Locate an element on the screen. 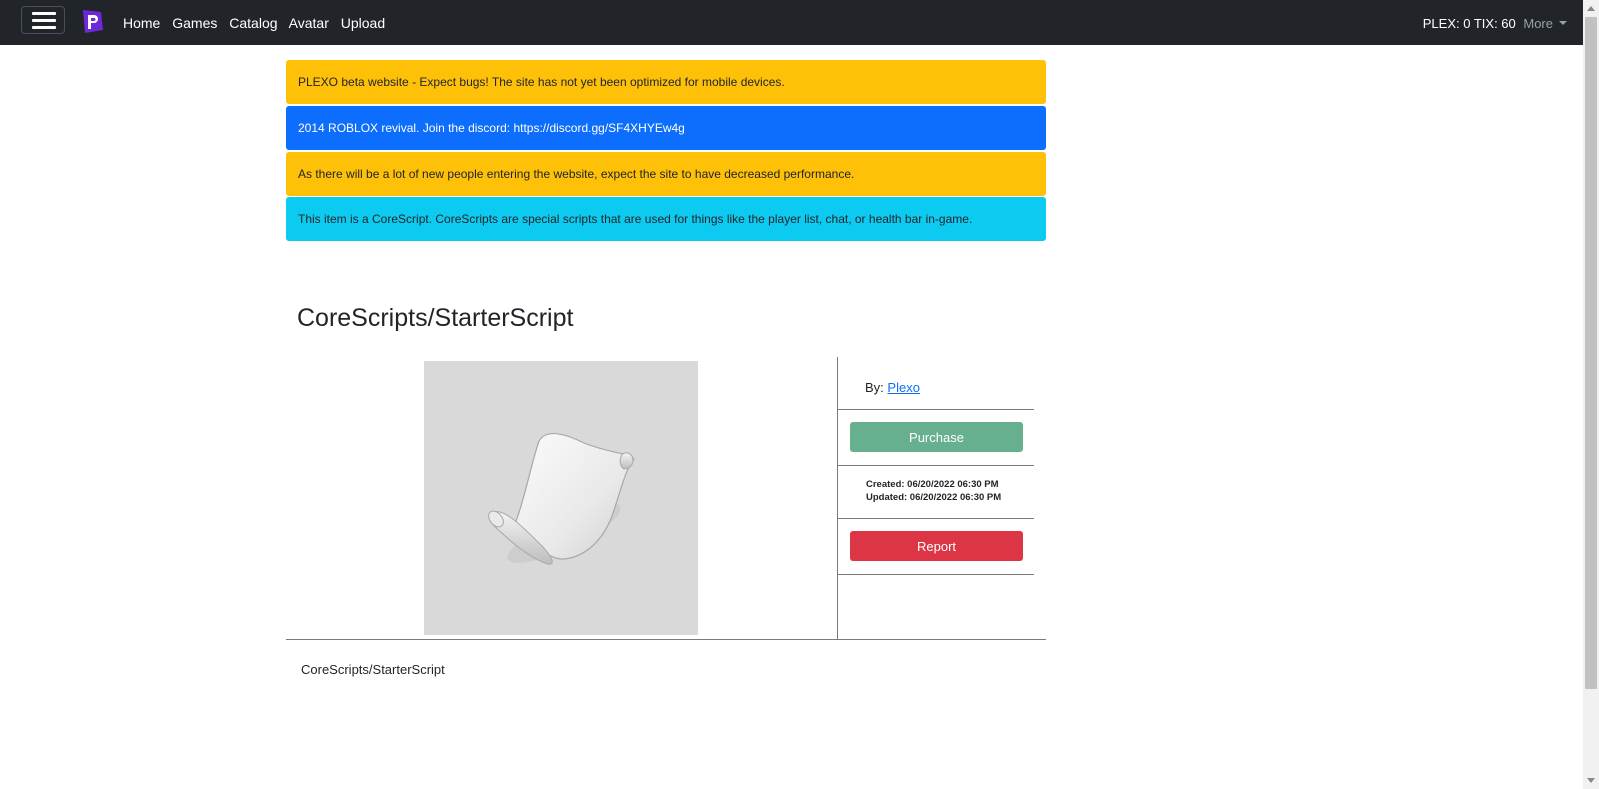 This screenshot has height=789, width=1599. menu-toggle-button is located at coordinates (43, 20).